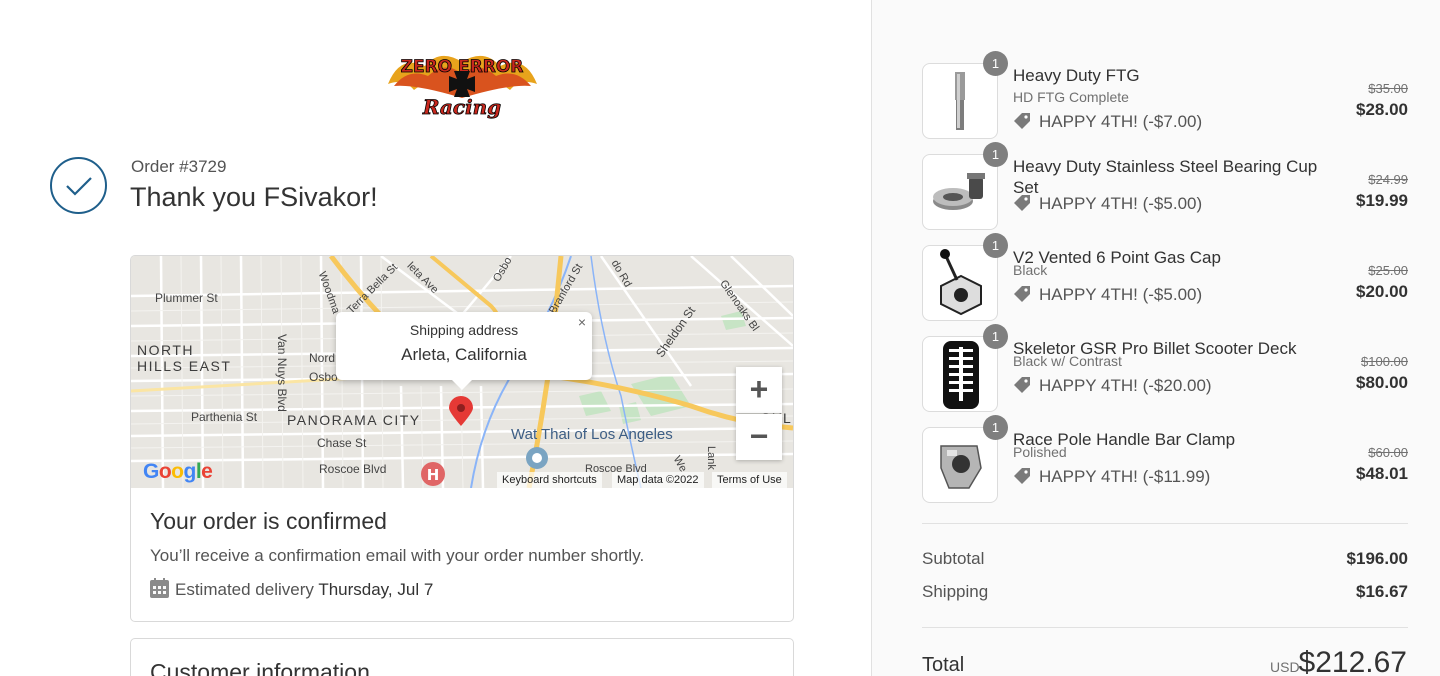 Image resolution: width=1440 pixels, height=676 pixels. Describe the element at coordinates (1377, 558) in the screenshot. I see `subtotal-value: $196.00` at that location.